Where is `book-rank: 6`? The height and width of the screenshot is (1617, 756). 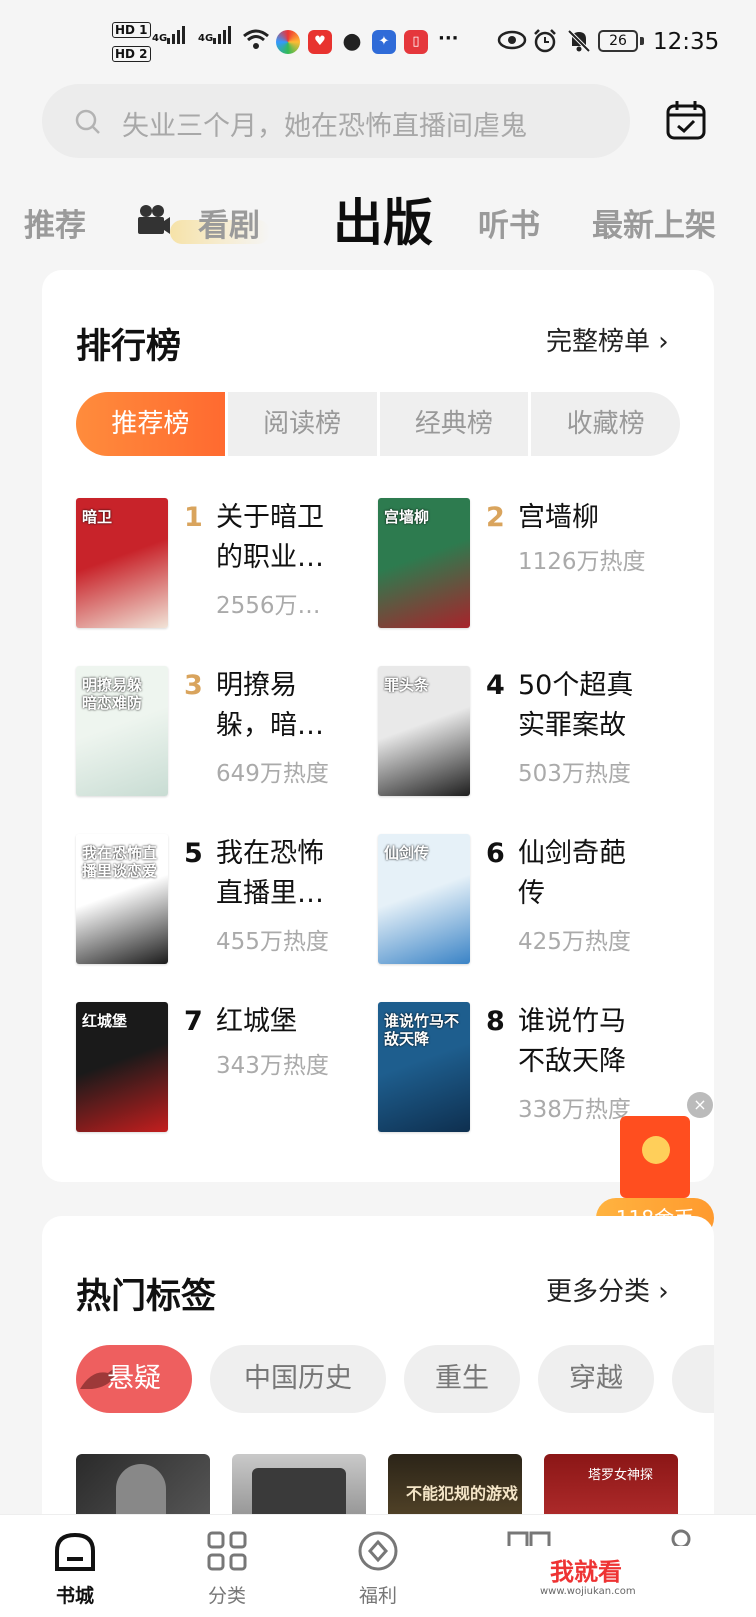
book-rank: 6 is located at coordinates (495, 853).